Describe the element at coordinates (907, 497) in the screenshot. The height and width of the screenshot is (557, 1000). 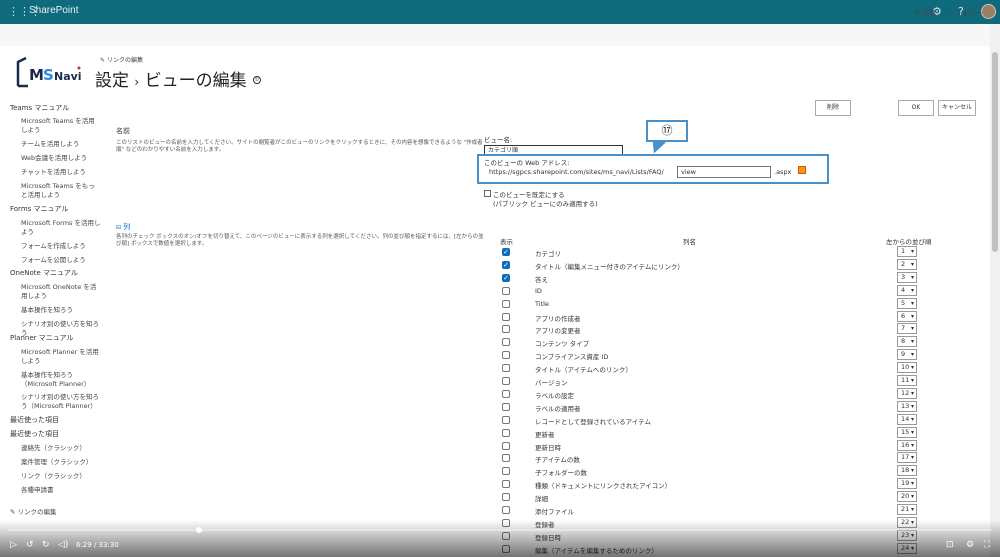
I see `column-order-select: 20 ▾` at that location.